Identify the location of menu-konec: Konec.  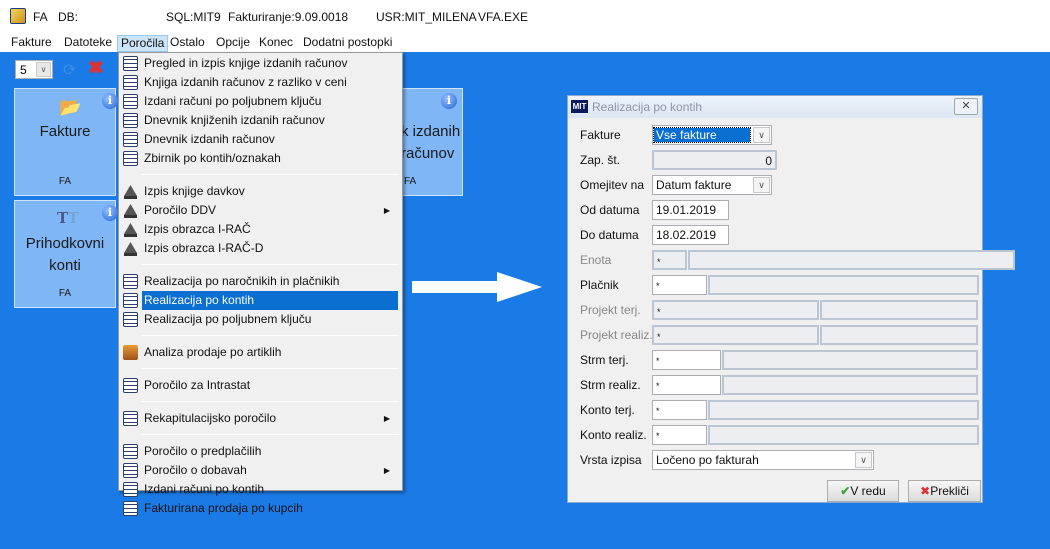
(276, 43).